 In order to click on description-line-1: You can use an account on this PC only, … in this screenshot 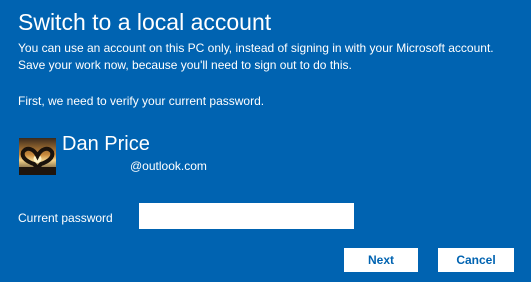, I will do `click(256, 48)`.